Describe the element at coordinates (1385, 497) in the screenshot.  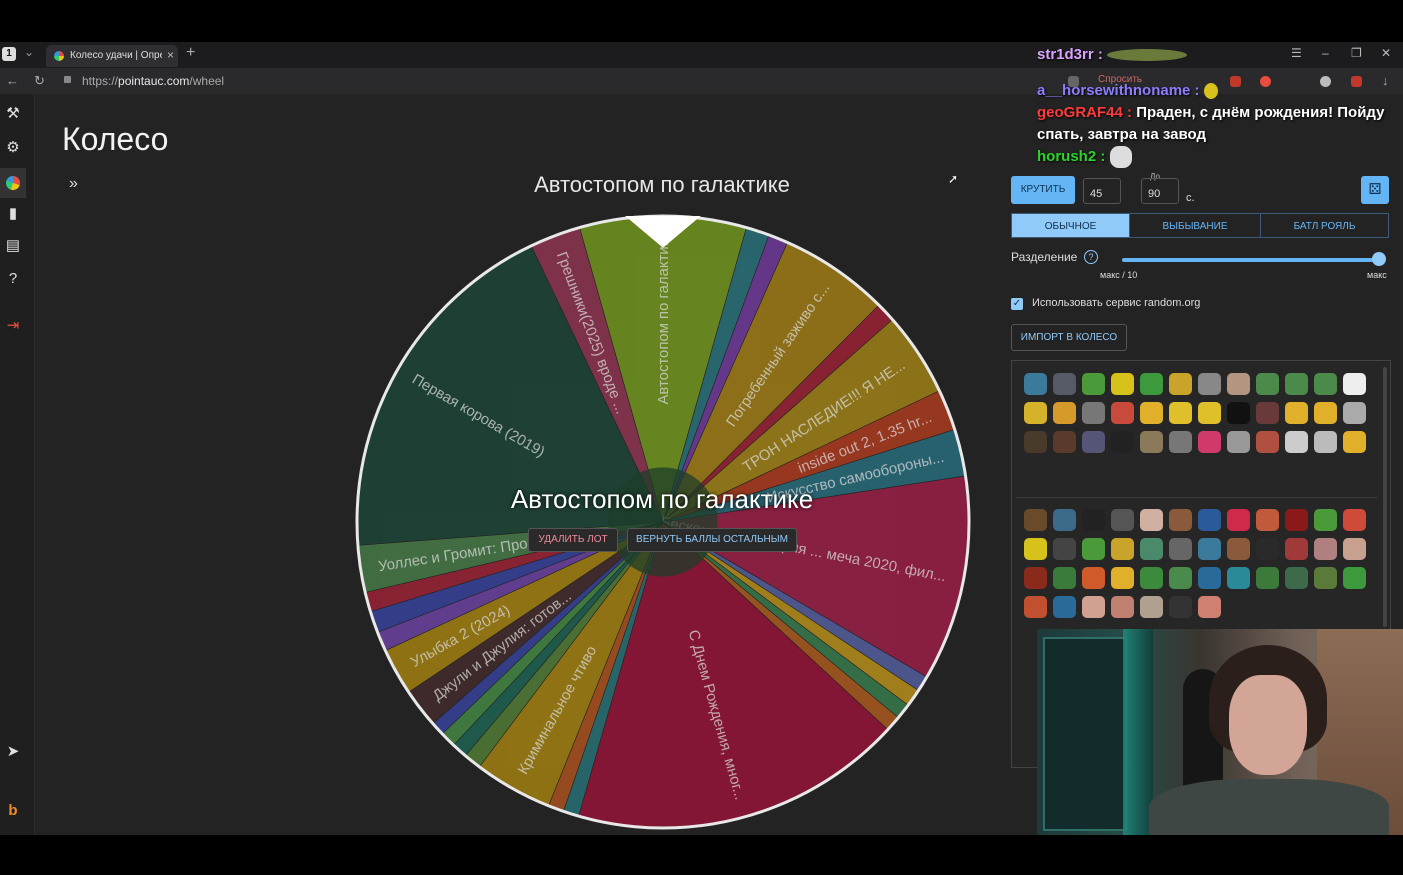
I see `scrollbar` at that location.